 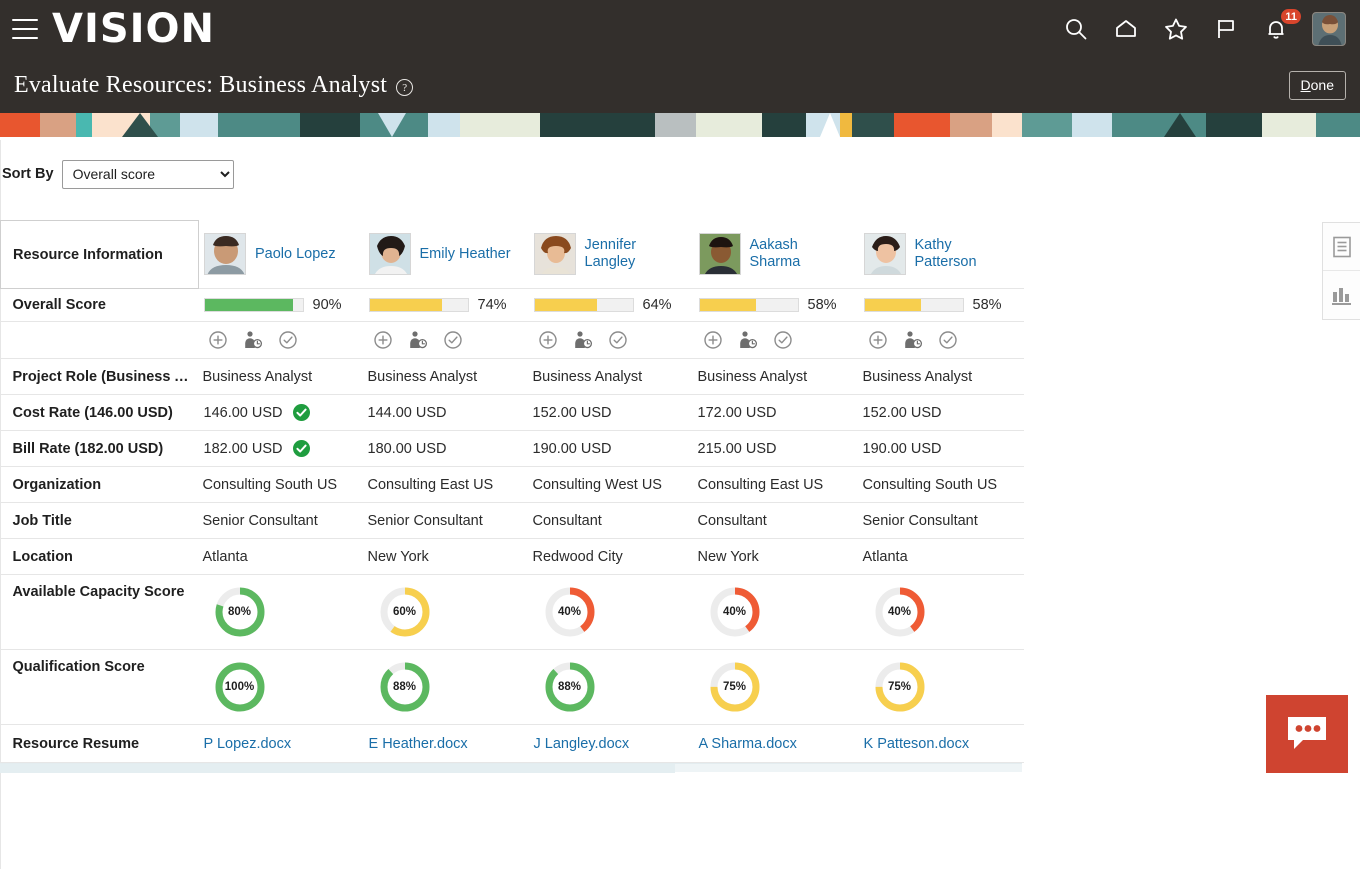 I want to click on donut-value: 60%, so click(x=404, y=612).